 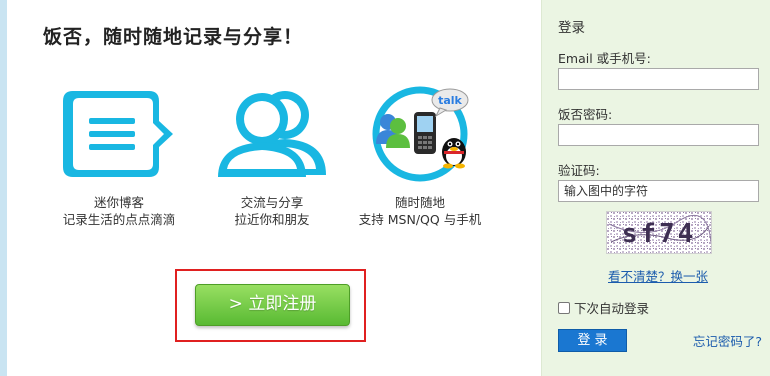 I want to click on captcha-refresh-link: 看不清楚？换一张, so click(x=658, y=275).